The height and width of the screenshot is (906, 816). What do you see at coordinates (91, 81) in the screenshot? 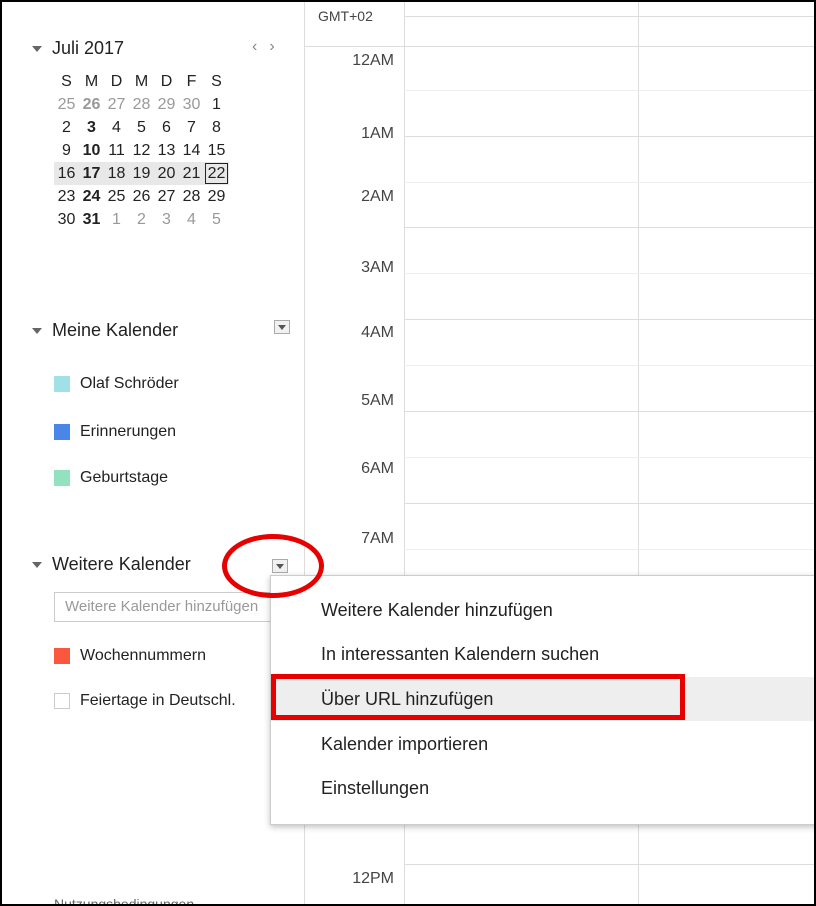
I see `weekday-label: M` at bounding box center [91, 81].